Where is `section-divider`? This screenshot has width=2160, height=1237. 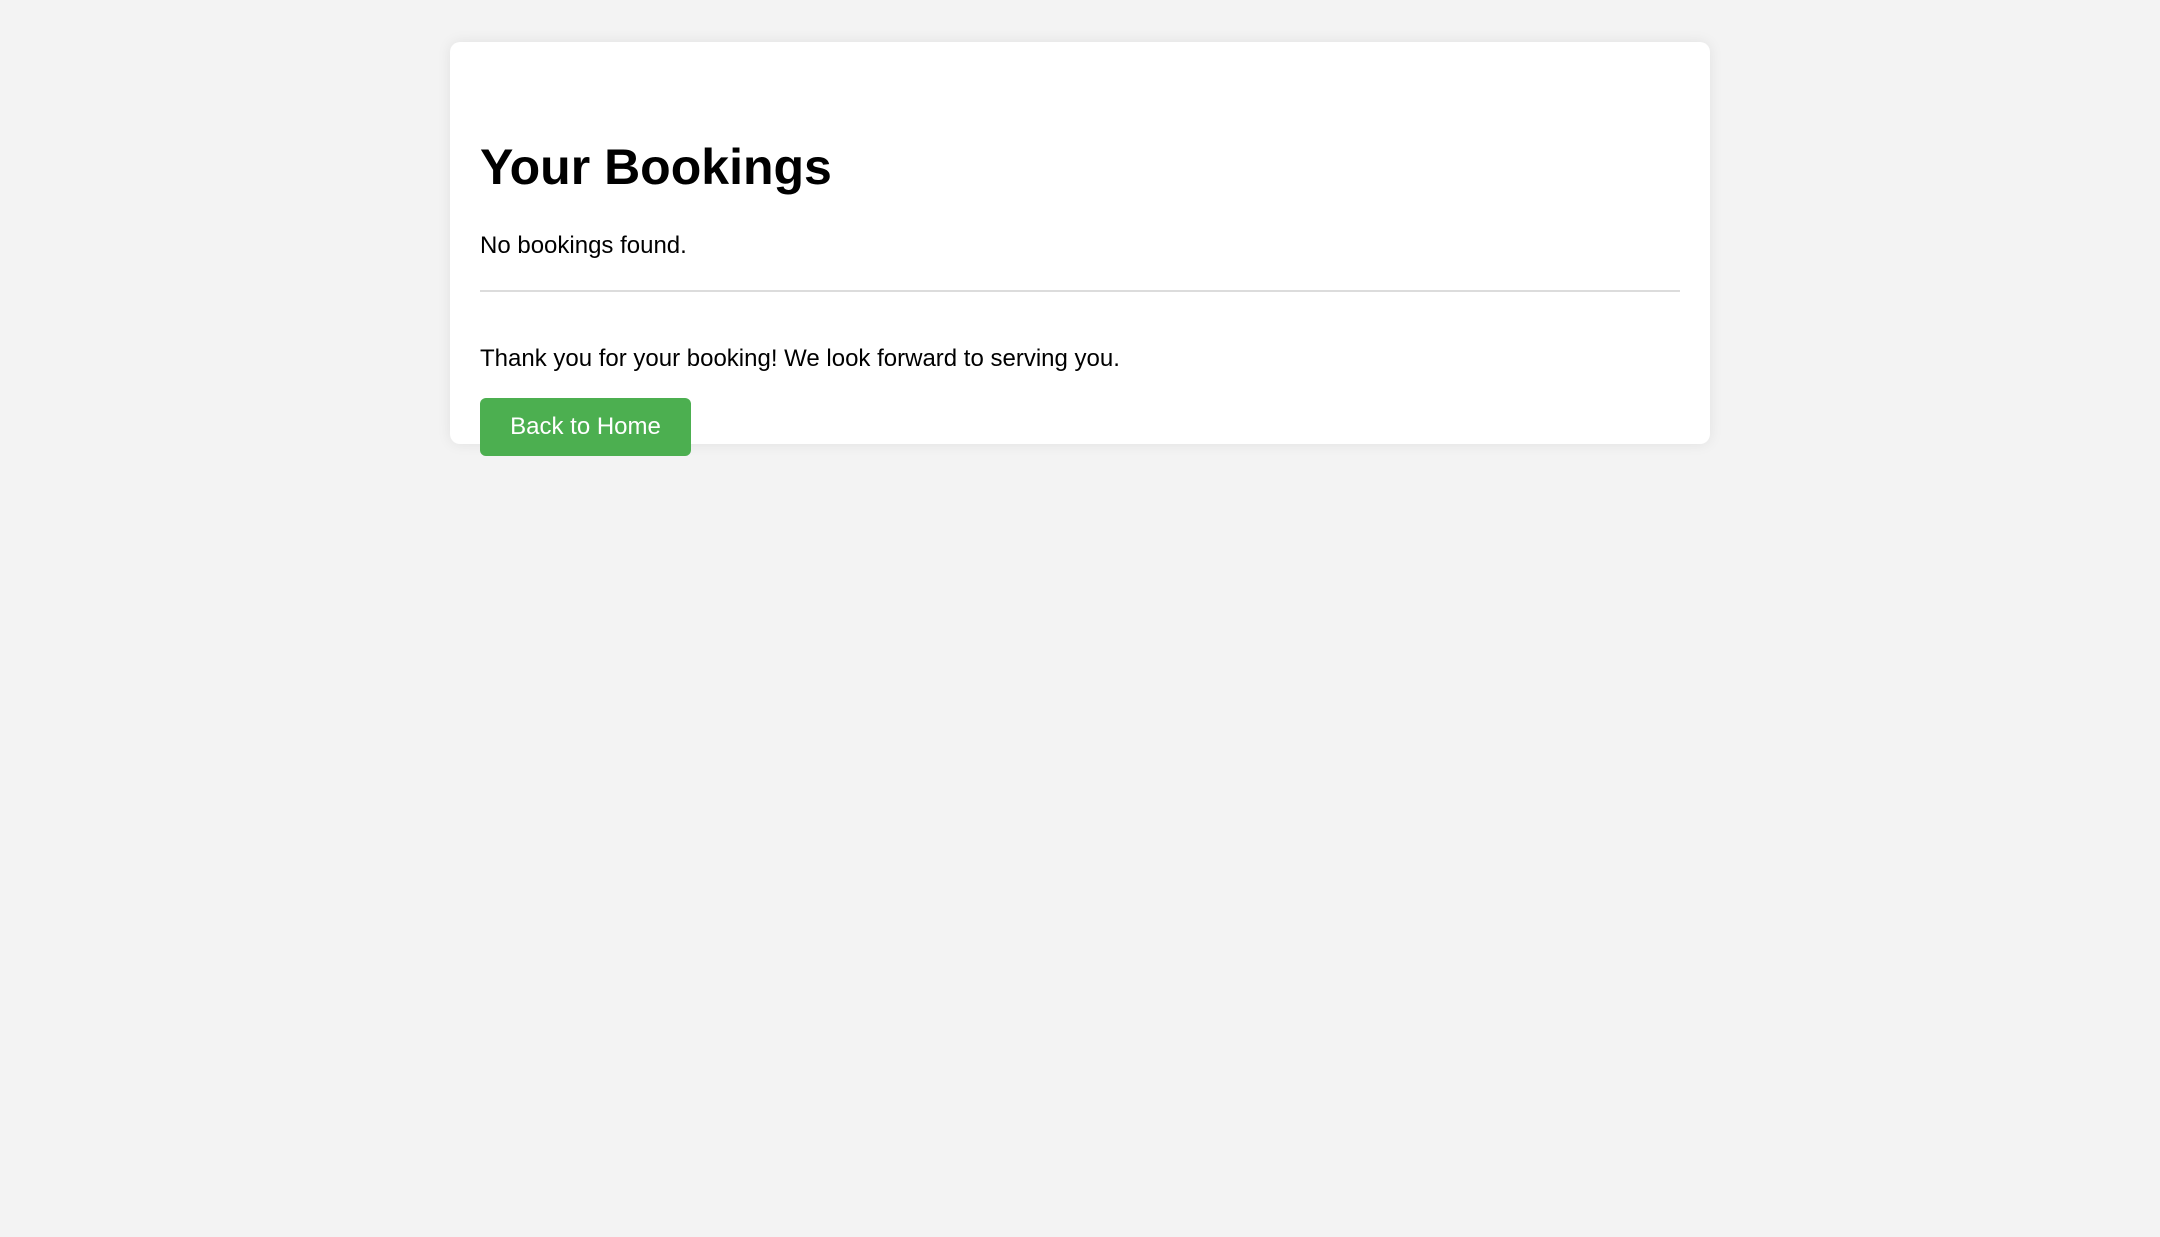 section-divider is located at coordinates (1080, 291).